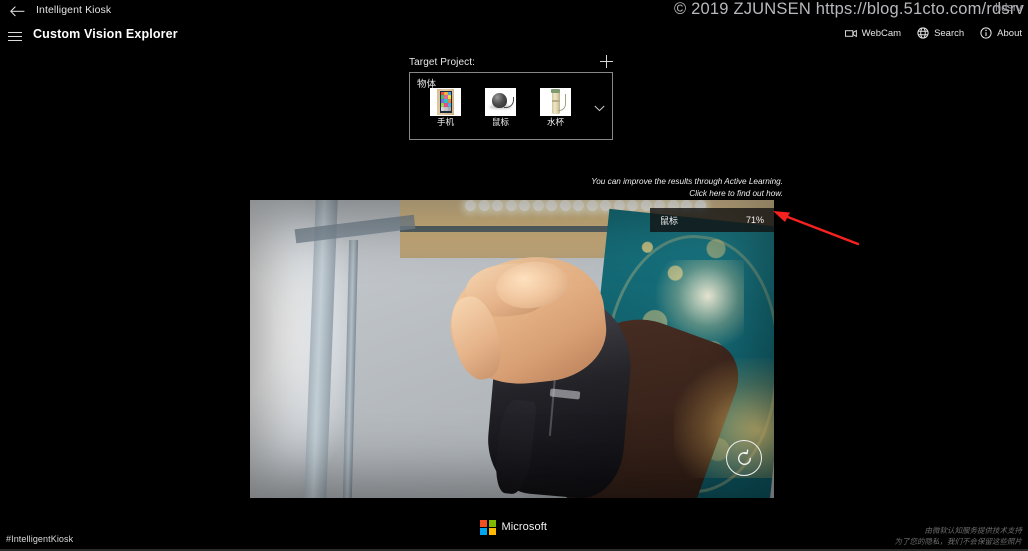 The width and height of the screenshot is (1028, 551). I want to click on tag-label-mouse: 鼠标, so click(500, 122).